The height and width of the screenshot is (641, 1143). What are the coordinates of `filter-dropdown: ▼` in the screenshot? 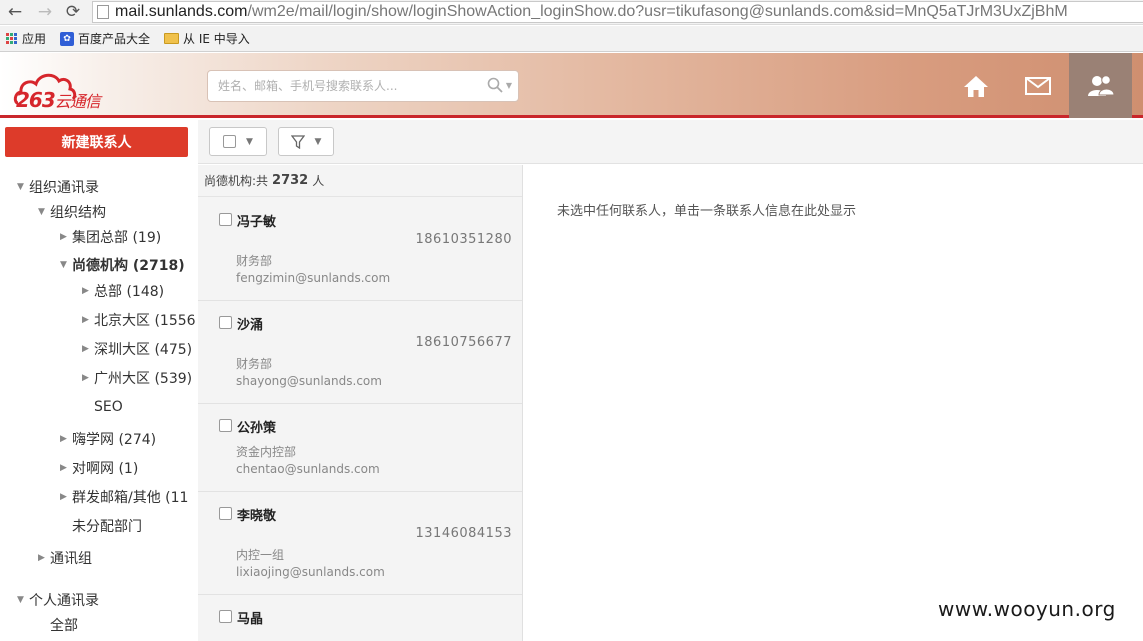 It's located at (306, 141).